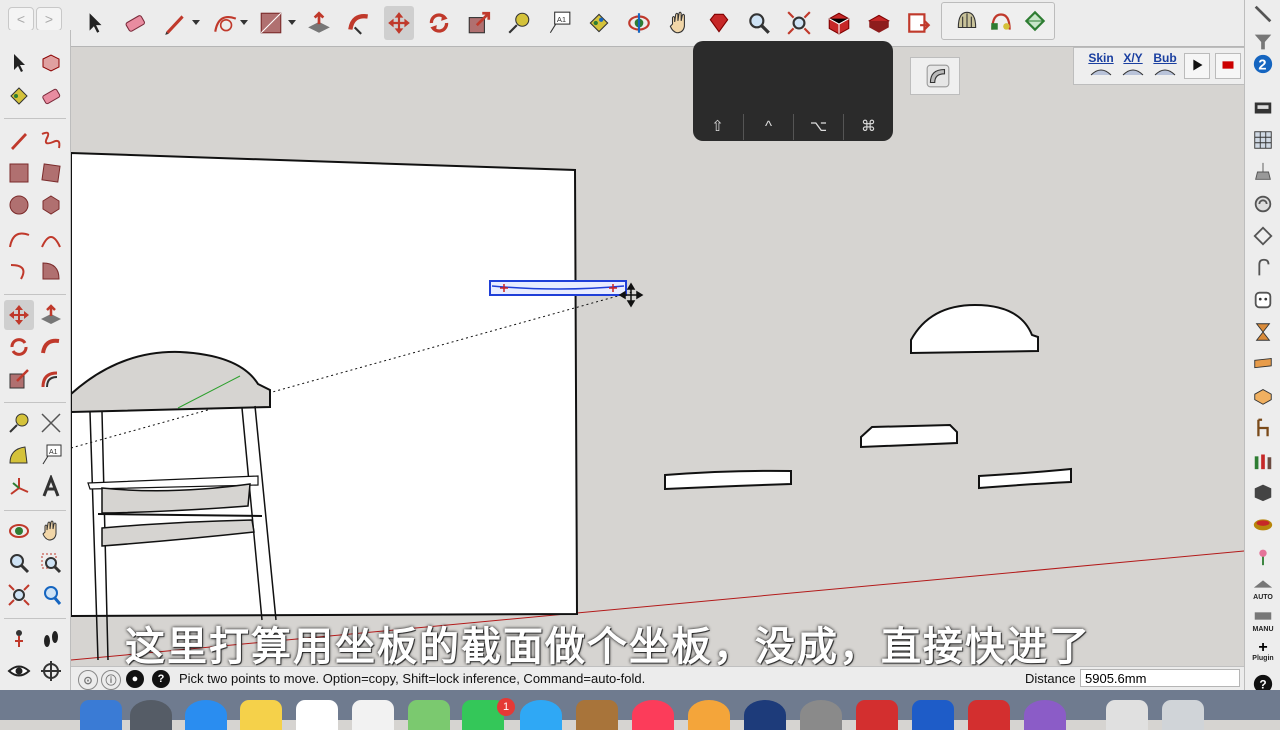  What do you see at coordinates (1263, 588) in the screenshot?
I see `auto-button: AUTO` at bounding box center [1263, 588].